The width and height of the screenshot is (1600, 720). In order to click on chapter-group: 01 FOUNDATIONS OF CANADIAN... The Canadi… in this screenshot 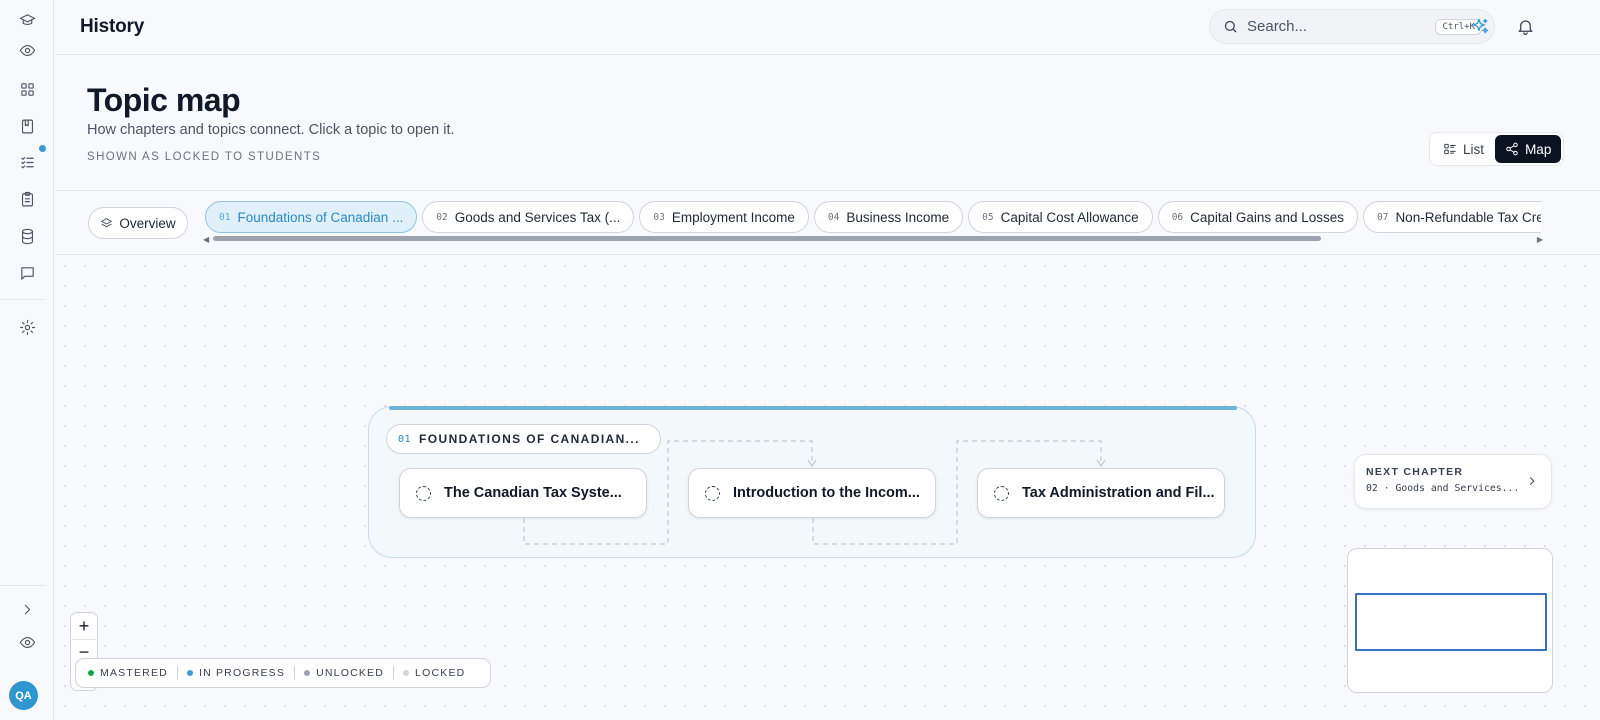, I will do `click(812, 482)`.